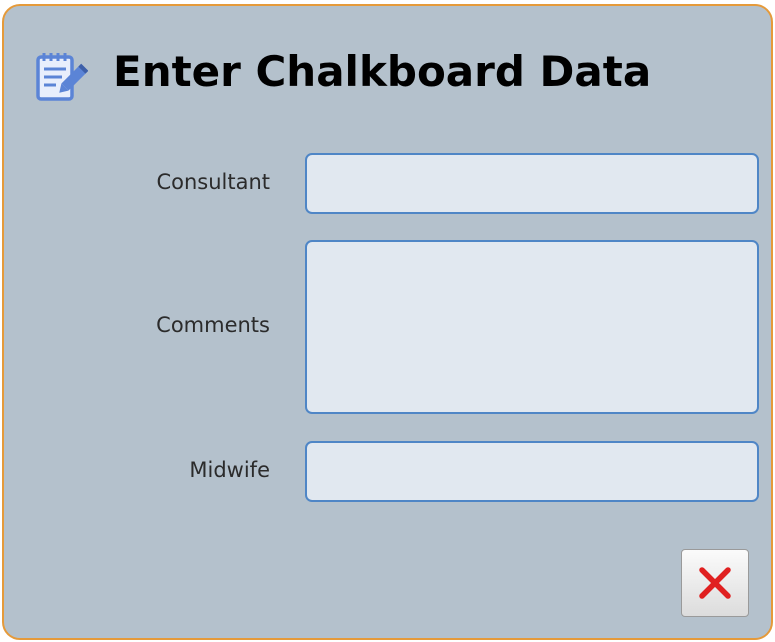 Image resolution: width=775 pixels, height=642 pixels. I want to click on midwife-field, so click(532, 471).